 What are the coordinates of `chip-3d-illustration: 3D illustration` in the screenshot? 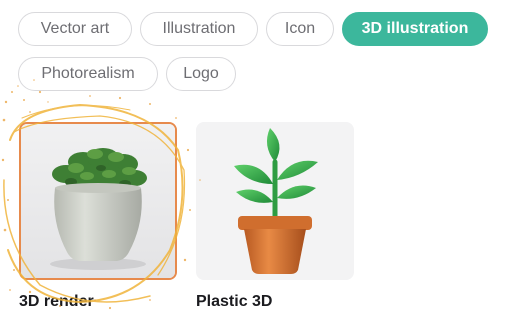 It's located at (415, 29).